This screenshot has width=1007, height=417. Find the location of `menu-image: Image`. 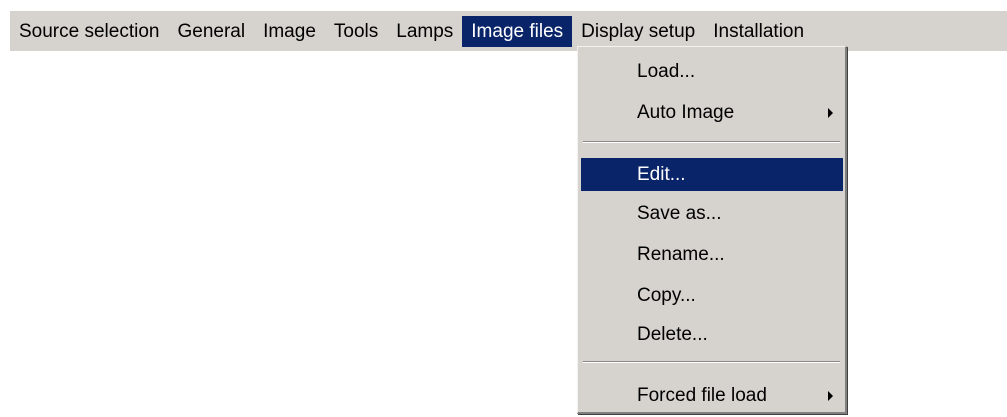

menu-image: Image is located at coordinates (289, 31).